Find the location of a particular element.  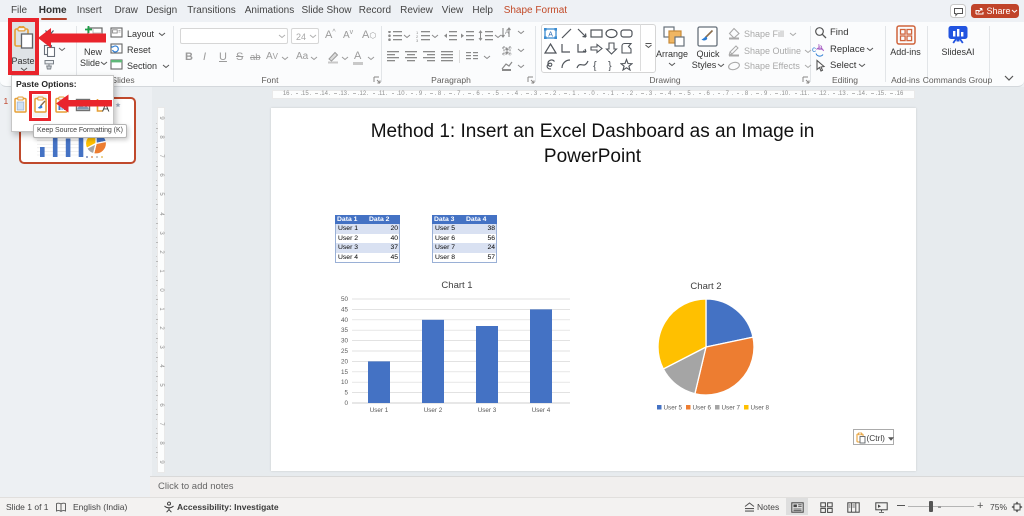

svg-text: 5 is located at coordinates (346, 393).